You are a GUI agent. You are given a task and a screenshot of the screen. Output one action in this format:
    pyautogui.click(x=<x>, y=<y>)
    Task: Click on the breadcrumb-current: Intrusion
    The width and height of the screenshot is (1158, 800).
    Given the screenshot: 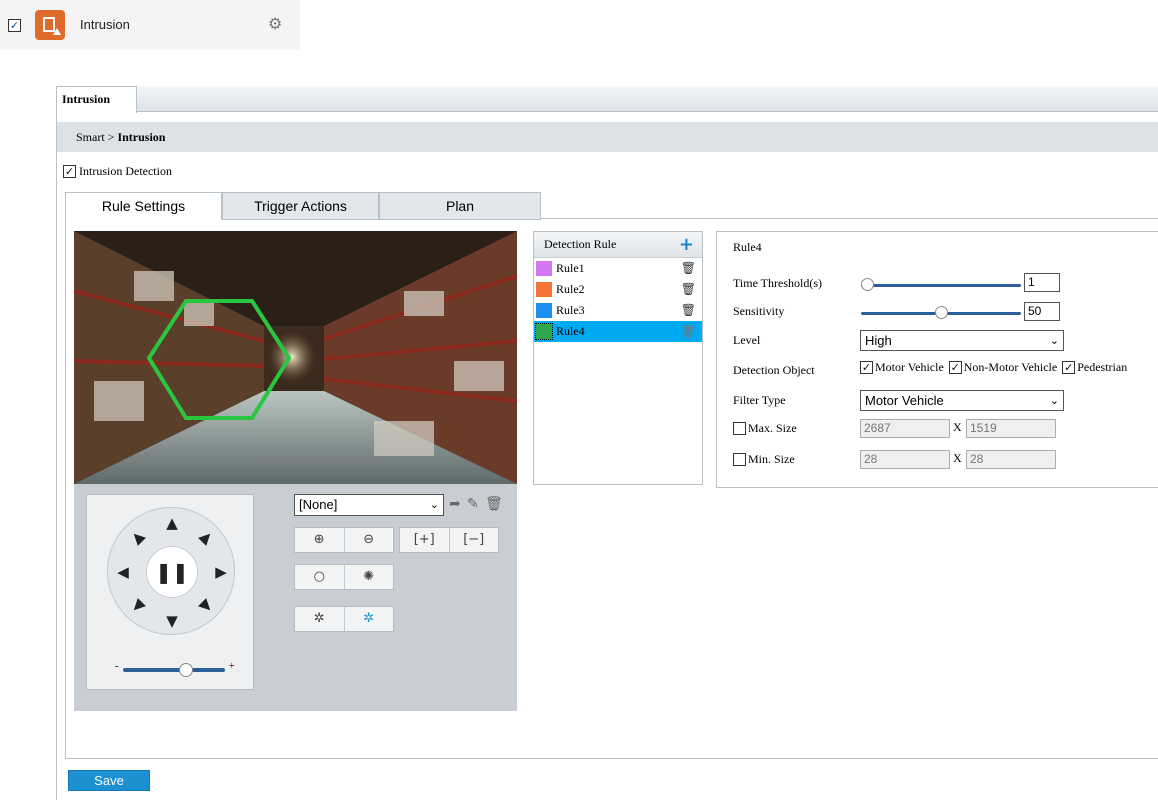 What is the action you would take?
    pyautogui.click(x=141, y=137)
    